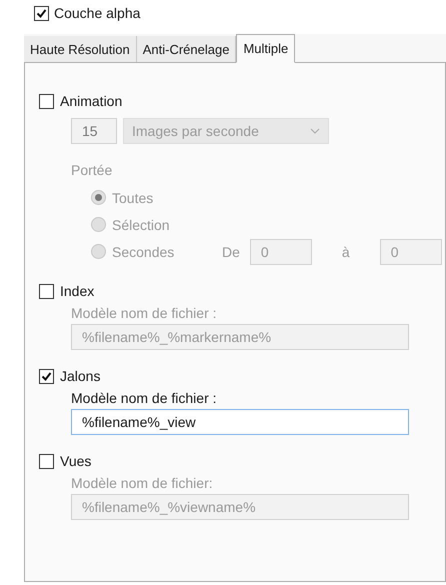 This screenshot has height=585, width=446. What do you see at coordinates (346, 252) in the screenshot?
I see `to-label: à` at bounding box center [346, 252].